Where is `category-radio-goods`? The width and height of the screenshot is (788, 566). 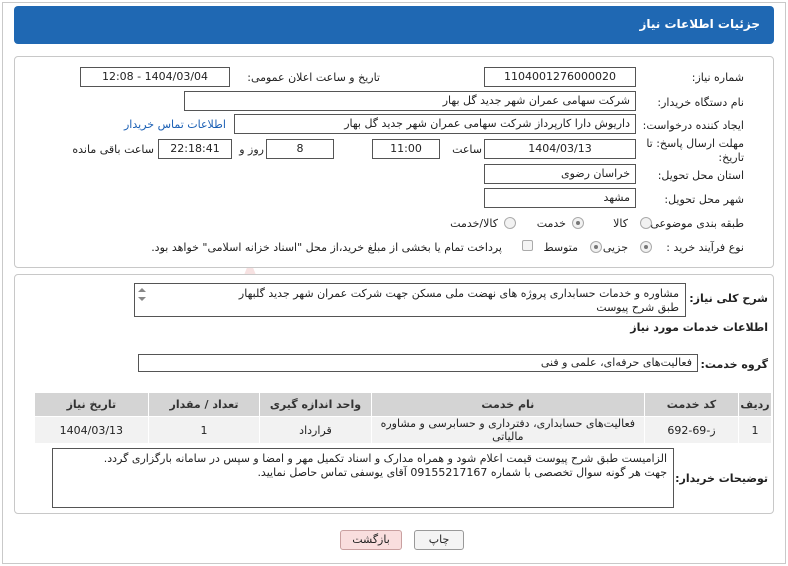 category-radio-goods is located at coordinates (646, 223).